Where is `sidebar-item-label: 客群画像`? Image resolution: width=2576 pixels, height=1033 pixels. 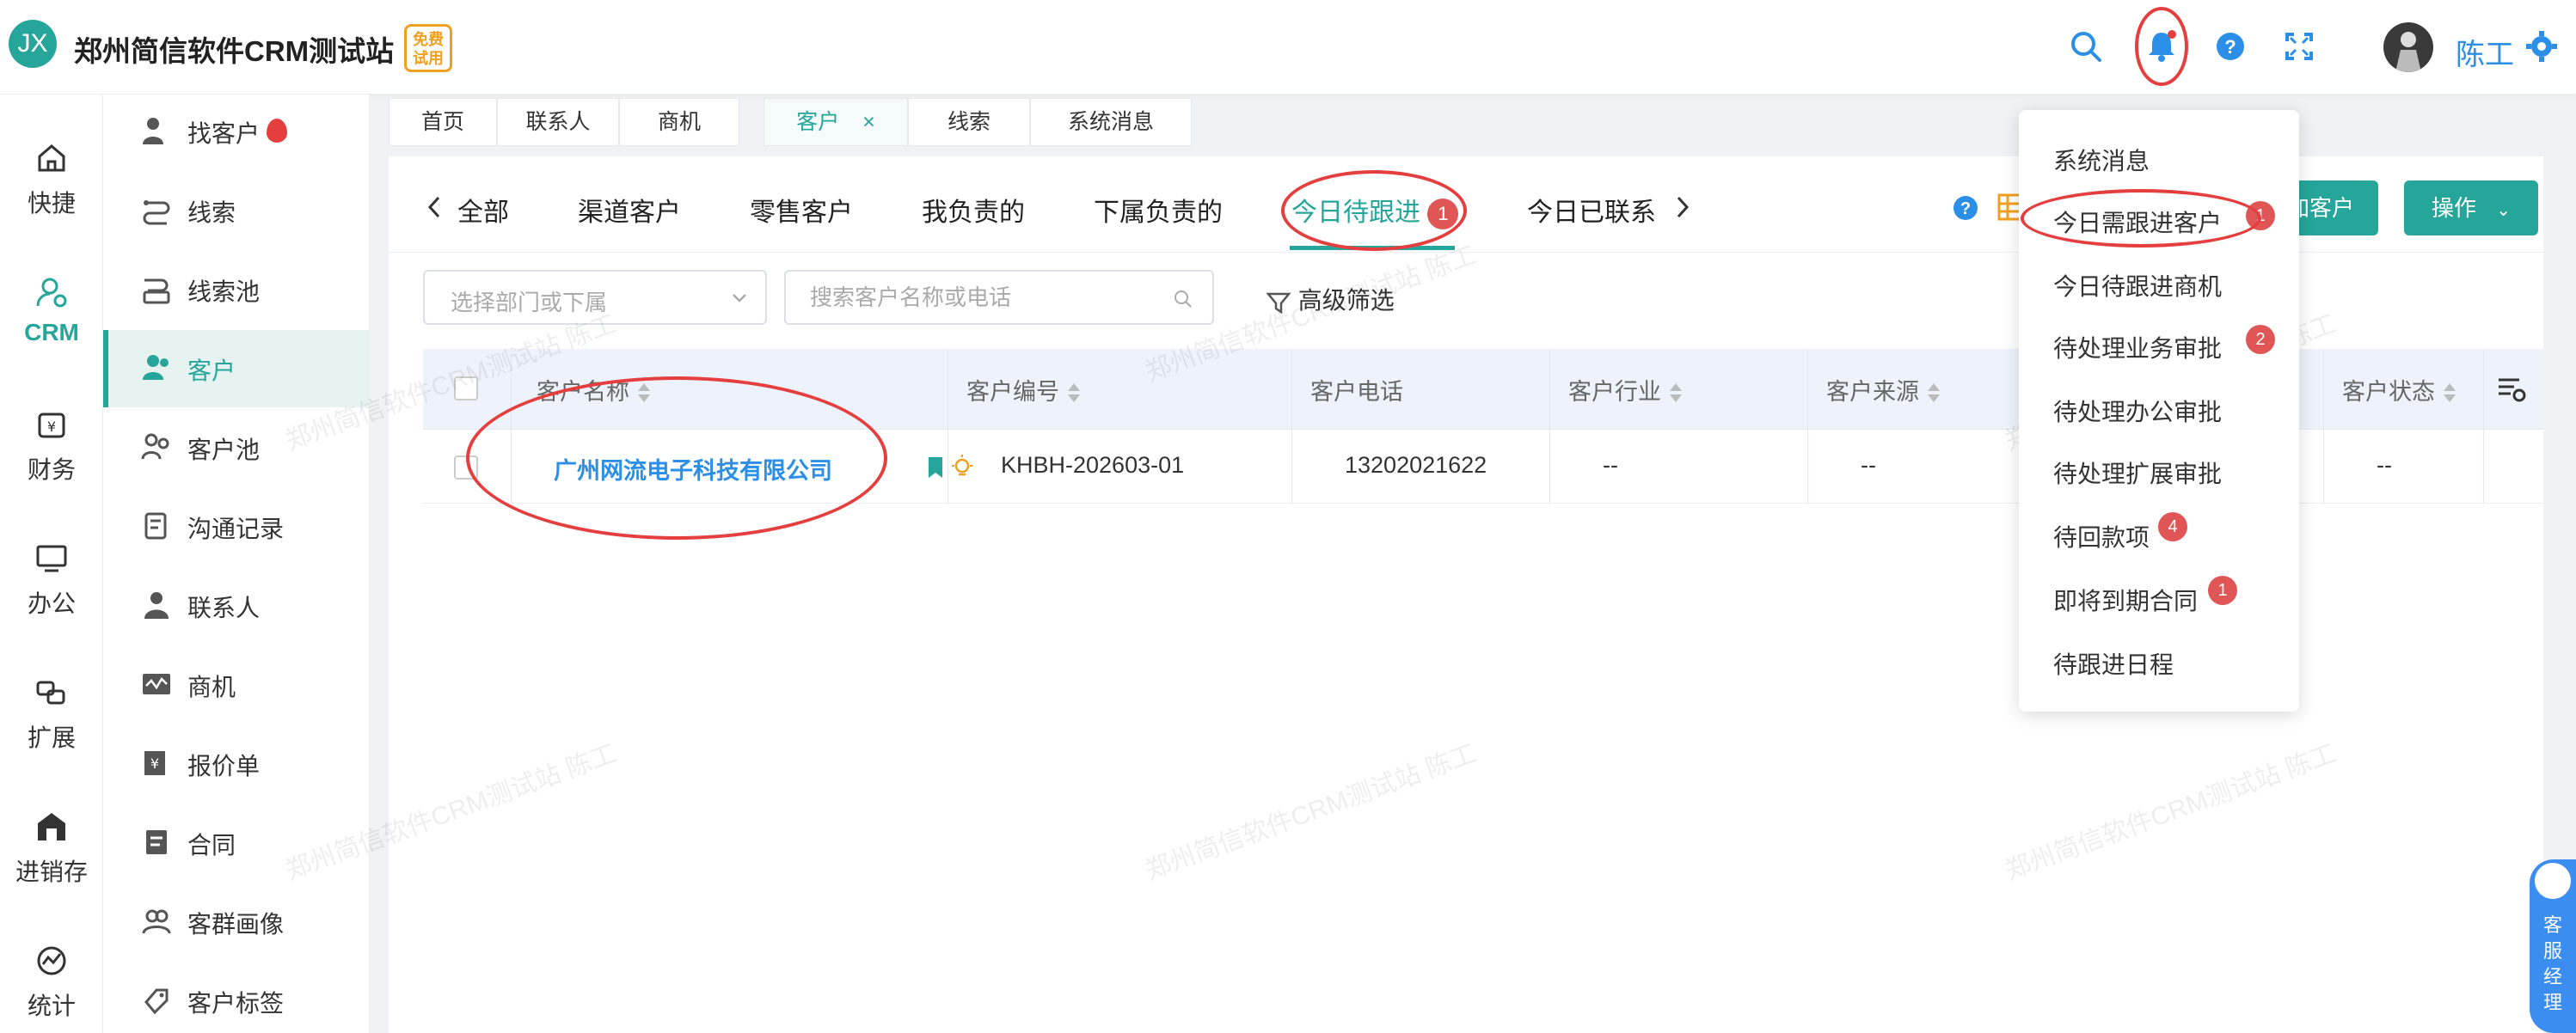
sidebar-item-label: 客群画像 is located at coordinates (236, 924).